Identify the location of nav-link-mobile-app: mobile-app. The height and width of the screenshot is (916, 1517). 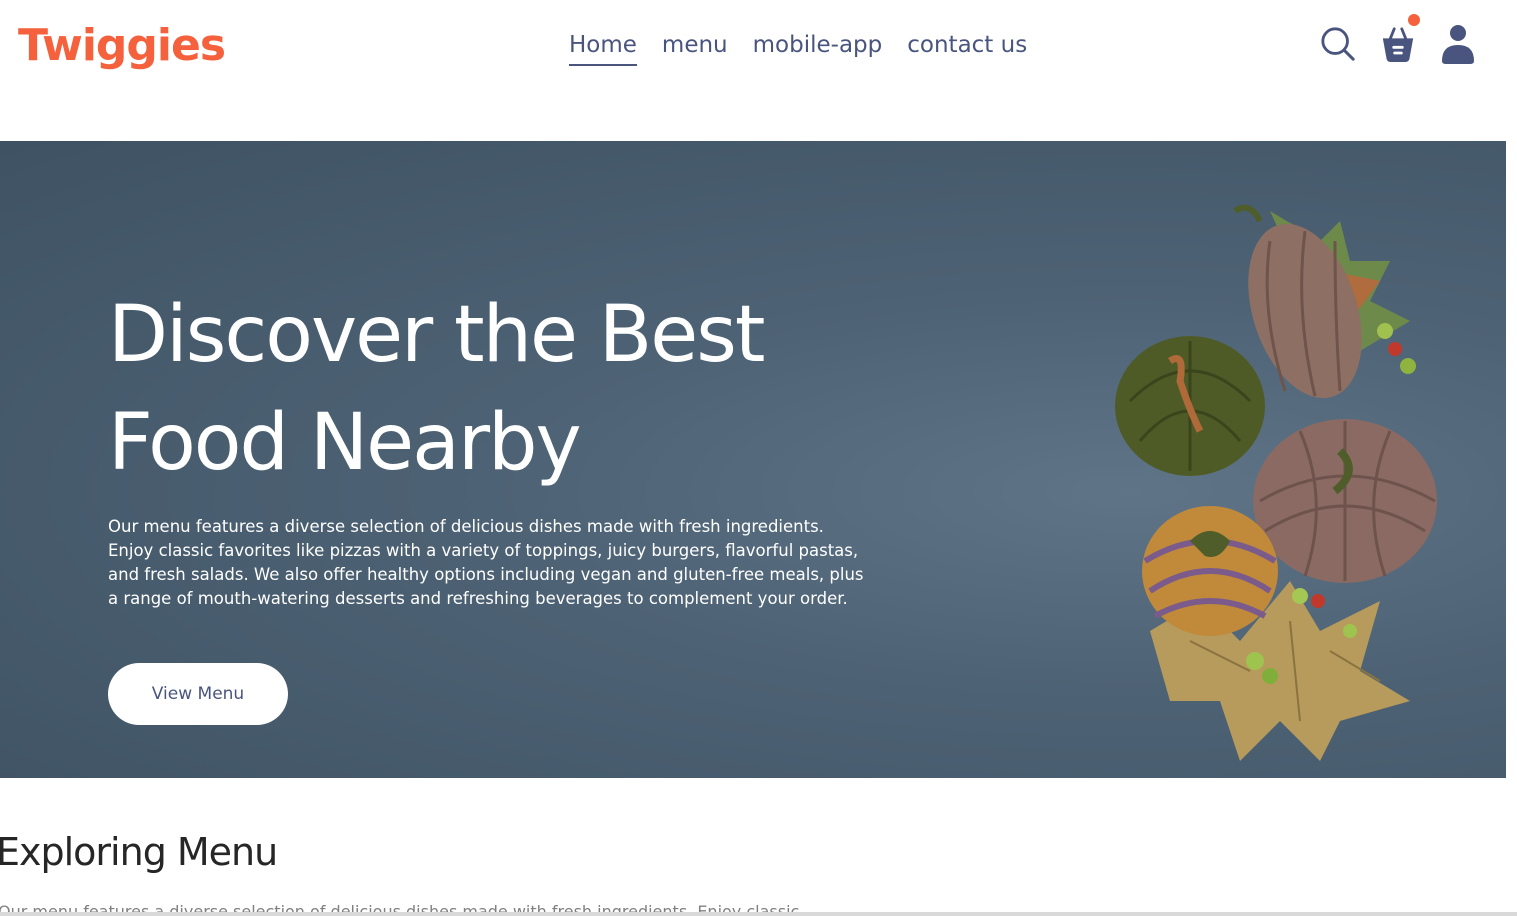
(818, 48).